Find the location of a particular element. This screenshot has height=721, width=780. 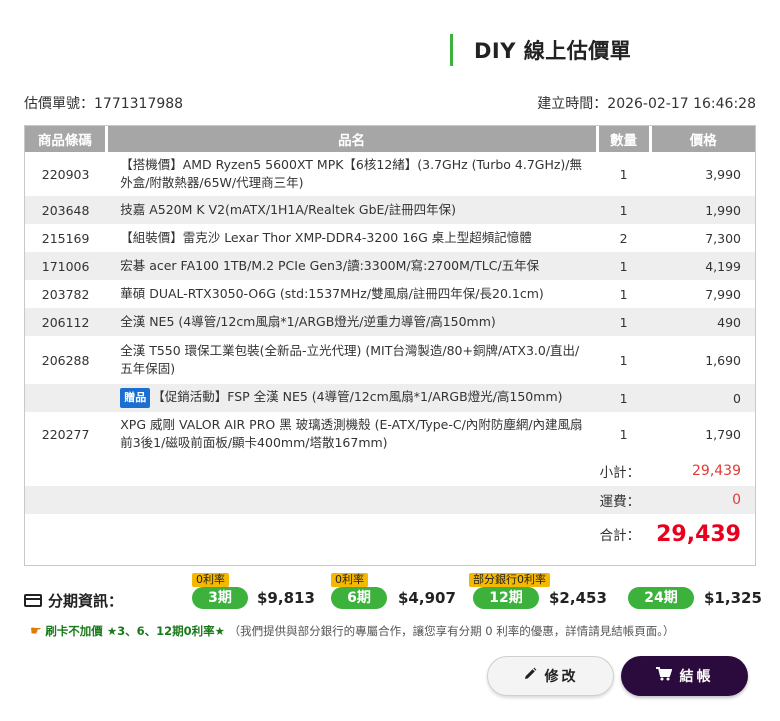

item-code: 203782 is located at coordinates (65, 294).